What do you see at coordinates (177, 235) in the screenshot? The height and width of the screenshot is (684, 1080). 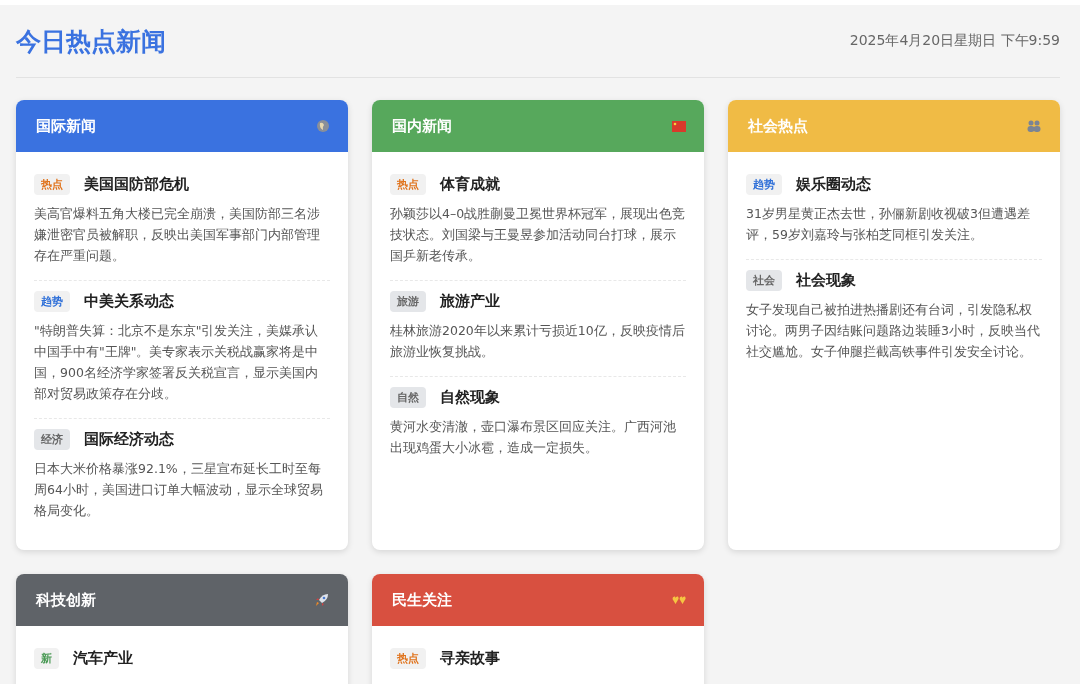 I see `news-summary: 美高官爆料五角大楼已完全崩溃，美国防部三名涉嫌泄密官员被解职，反映出美国军事部门内部管理存在严重问题。` at bounding box center [177, 235].